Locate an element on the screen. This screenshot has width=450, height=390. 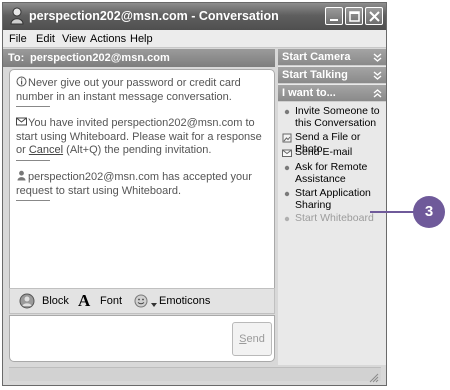
block-button: Block is located at coordinates (55, 301).